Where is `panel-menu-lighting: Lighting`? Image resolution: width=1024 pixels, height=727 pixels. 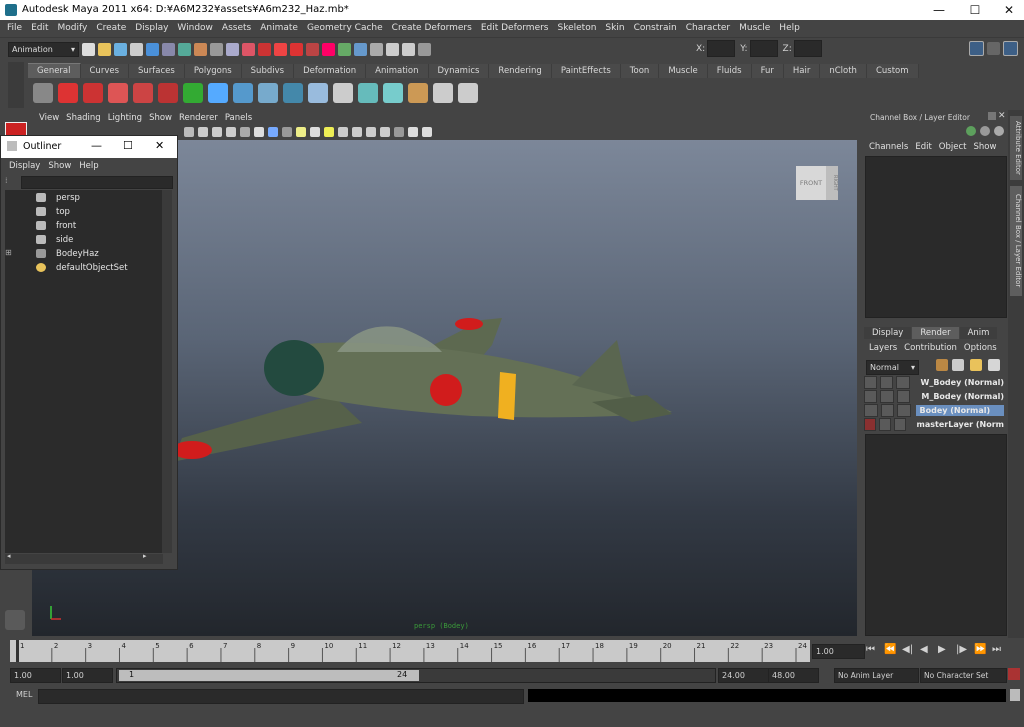 panel-menu-lighting: Lighting is located at coordinates (125, 118).